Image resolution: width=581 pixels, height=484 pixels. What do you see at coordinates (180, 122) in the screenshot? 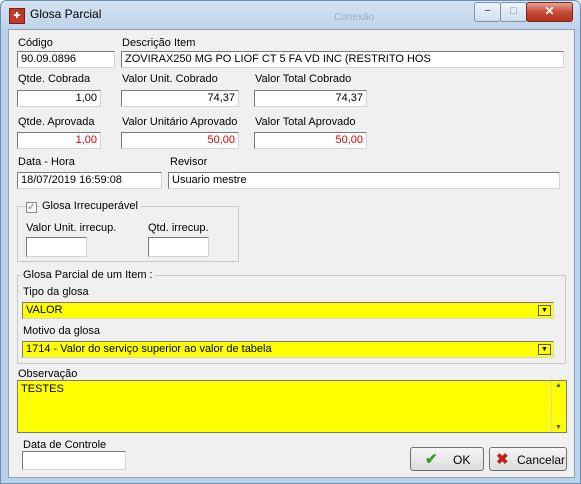
I see `valor-unit-aprovado-label: Valor Unitário Aprovado` at bounding box center [180, 122].